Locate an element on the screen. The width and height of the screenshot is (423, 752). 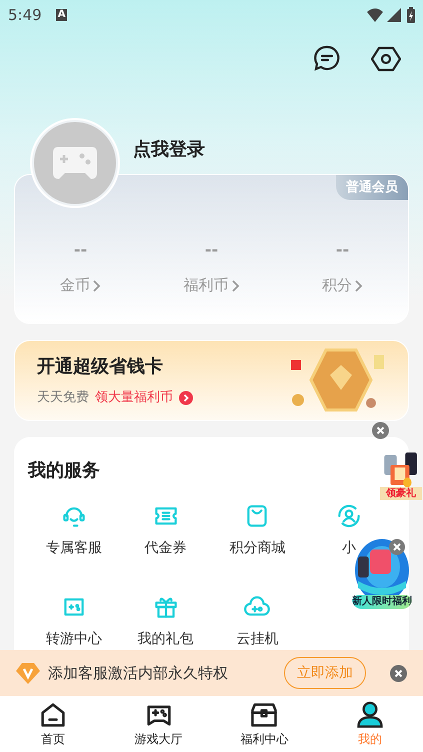
service-item: 专属客服 is located at coordinates (74, 530).